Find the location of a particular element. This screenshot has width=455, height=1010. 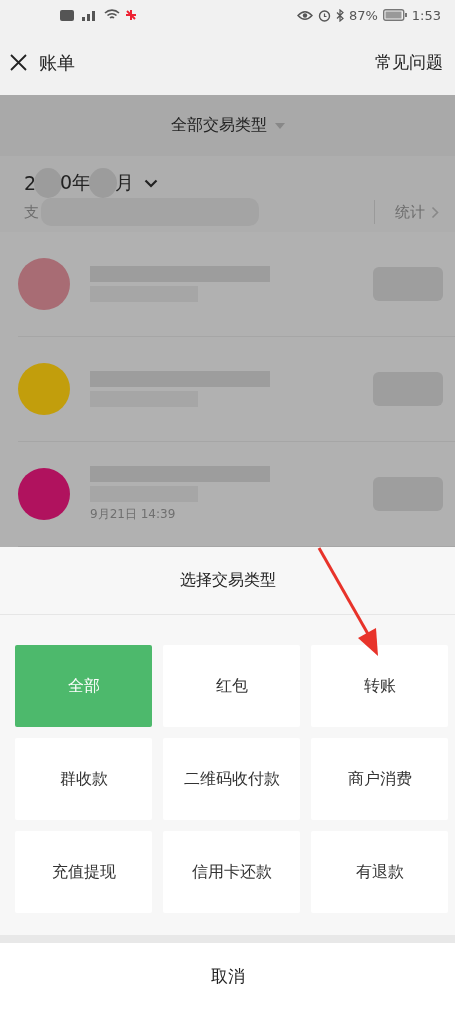

battery-percent: 87% is located at coordinates (363, 15).